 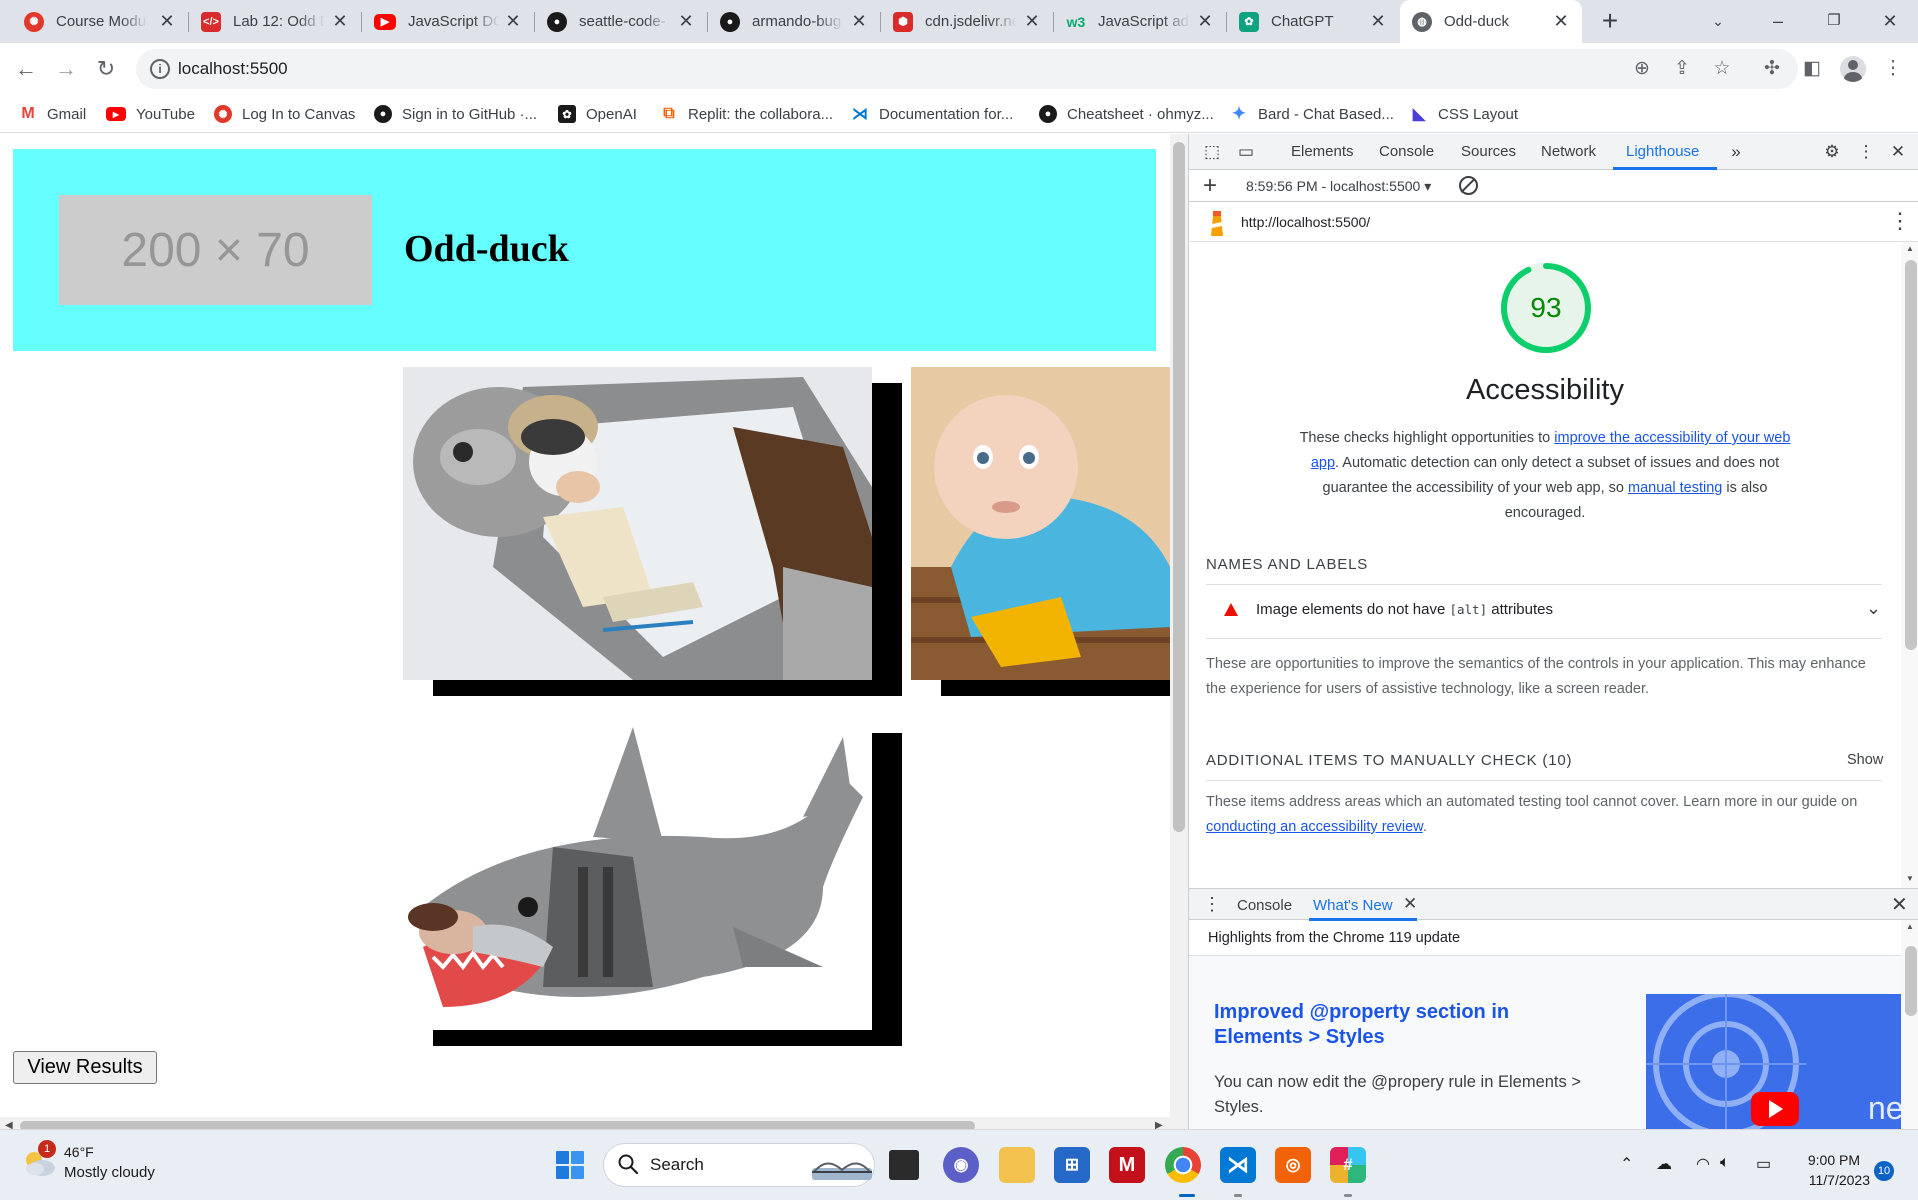 I want to click on tab-search-chevron-icon: ⌄, so click(x=1718, y=21).